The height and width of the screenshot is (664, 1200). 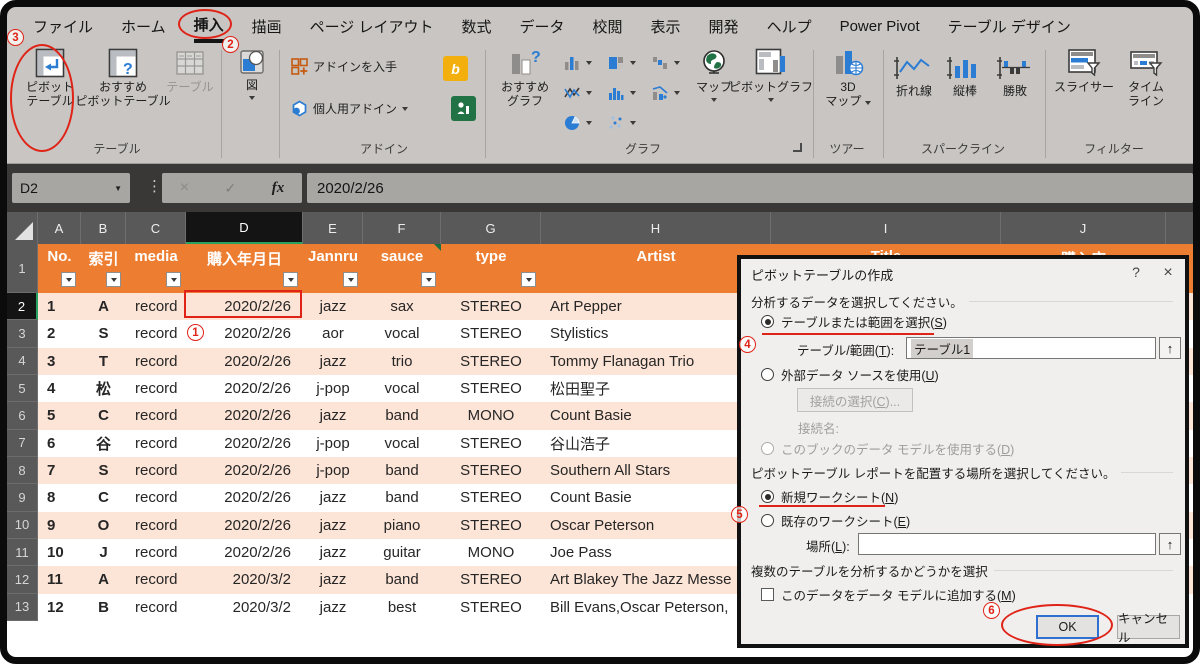 I want to click on range-picker-button: ↑, so click(x=1170, y=544).